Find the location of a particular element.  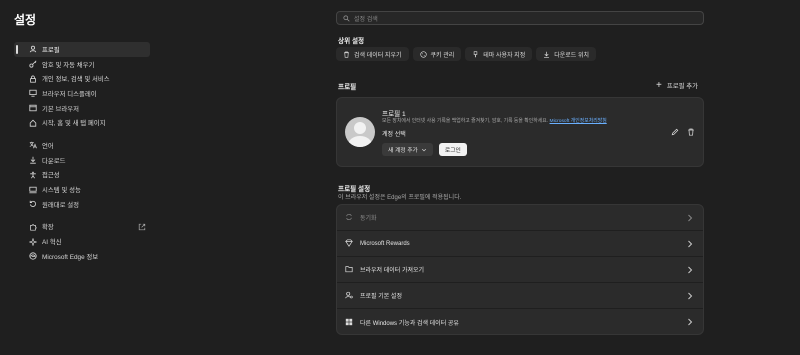

sidebar-item-display: 브라우저 디스플레이 is located at coordinates (82, 93).